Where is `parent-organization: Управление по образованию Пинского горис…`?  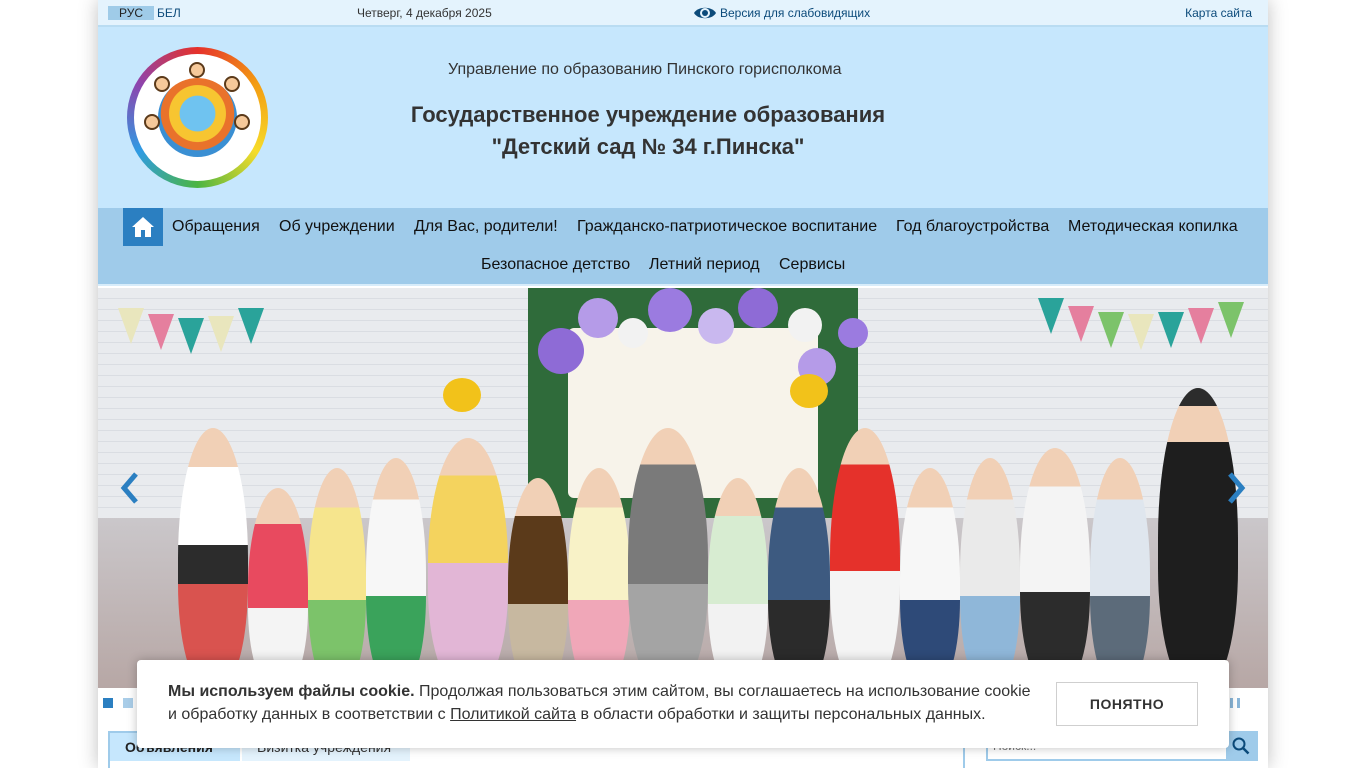
parent-organization: Управление по образованию Пинского горис… is located at coordinates (645, 69).